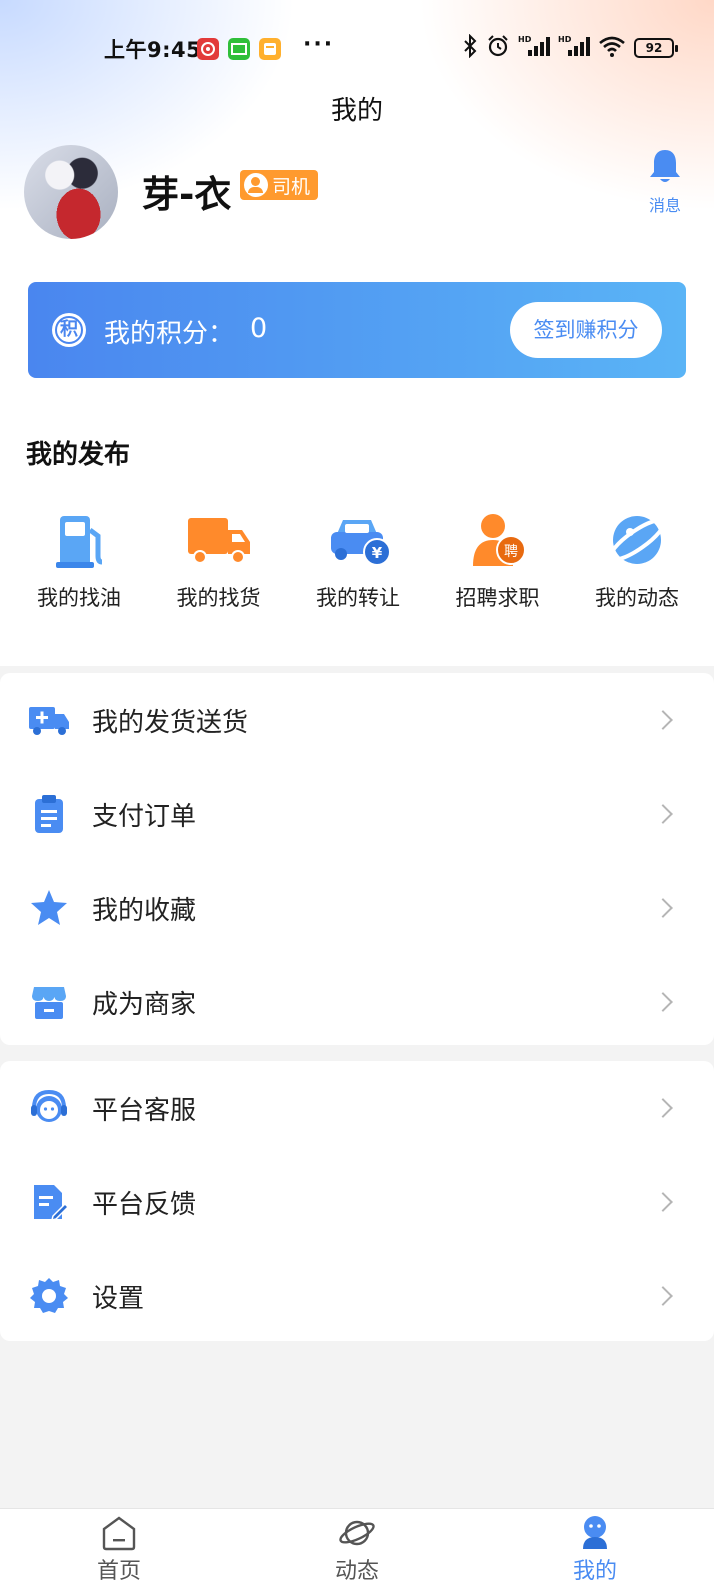 This screenshot has width=714, height=1594. I want to click on profile-icon, so click(595, 1533).